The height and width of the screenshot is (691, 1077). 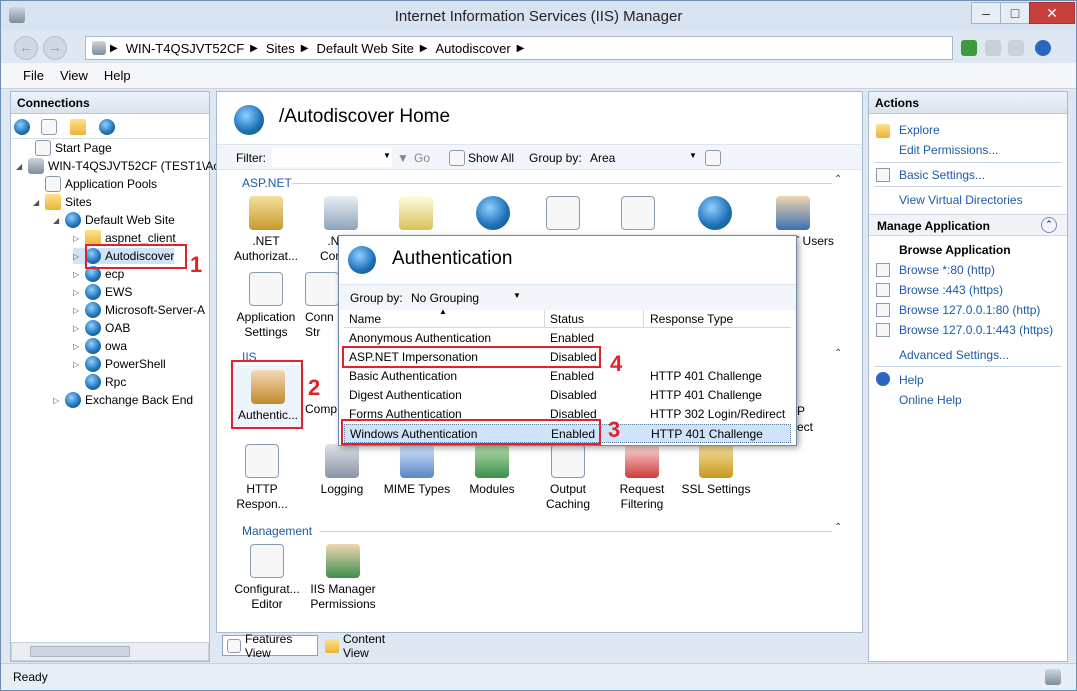 What do you see at coordinates (491, 158) in the screenshot?
I see `show-all-button: Show All` at bounding box center [491, 158].